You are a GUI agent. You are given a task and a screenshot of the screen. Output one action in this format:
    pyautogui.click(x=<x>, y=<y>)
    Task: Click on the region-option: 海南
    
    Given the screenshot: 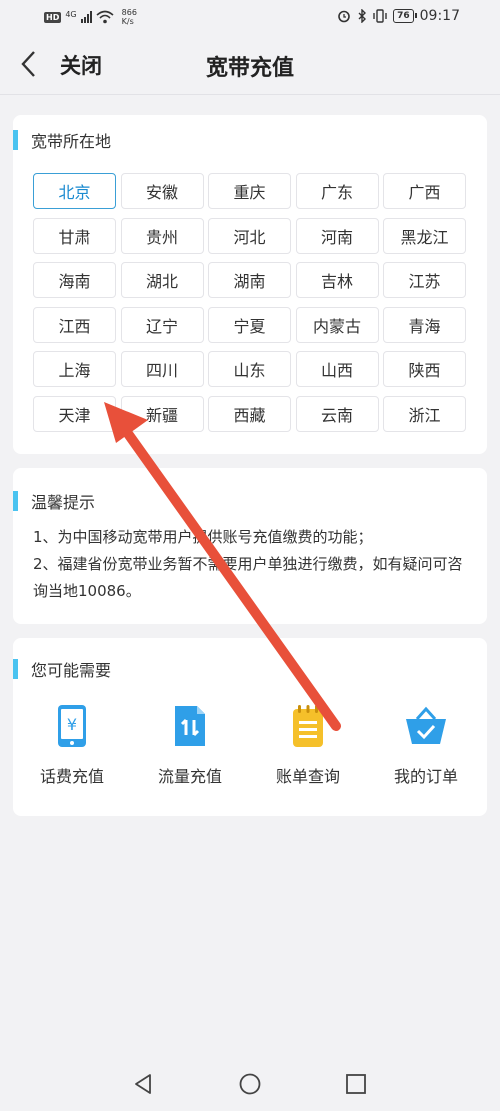 What is the action you would take?
    pyautogui.click(x=74, y=280)
    